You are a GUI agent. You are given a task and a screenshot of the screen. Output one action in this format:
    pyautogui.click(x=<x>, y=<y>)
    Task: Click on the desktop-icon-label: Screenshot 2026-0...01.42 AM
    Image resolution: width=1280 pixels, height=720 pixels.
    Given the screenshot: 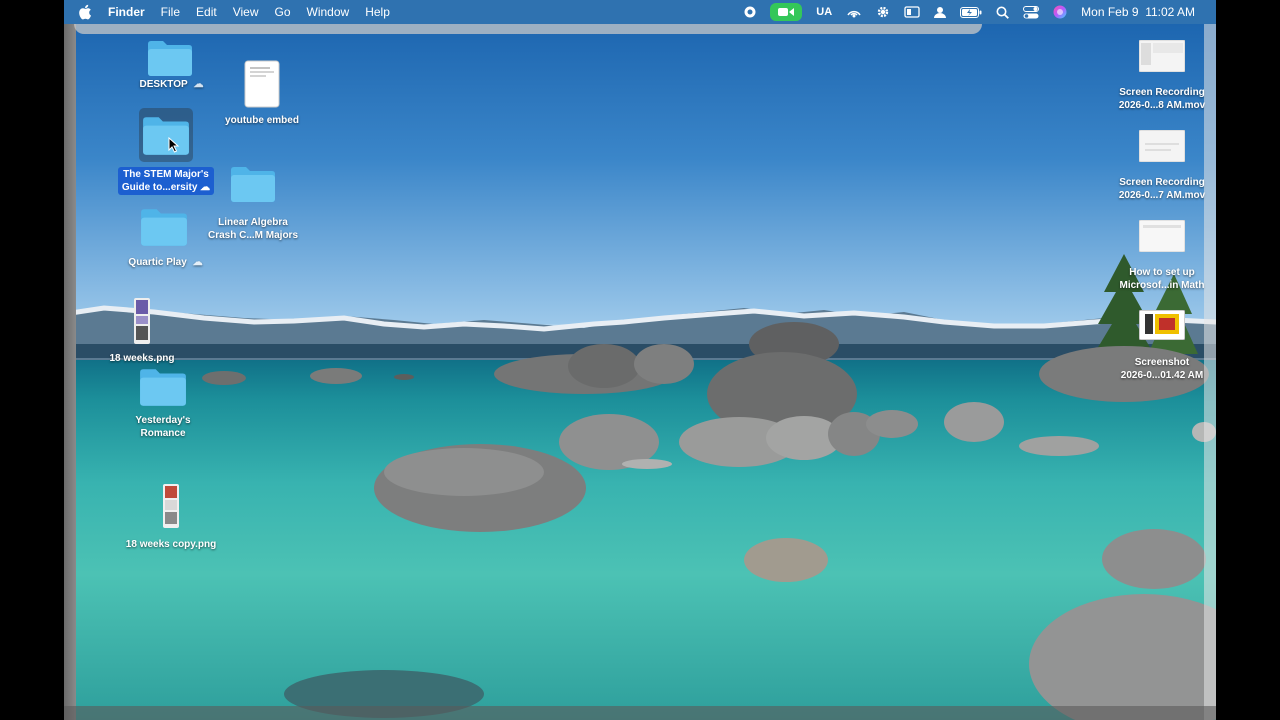 What is the action you would take?
    pyautogui.click(x=1162, y=369)
    